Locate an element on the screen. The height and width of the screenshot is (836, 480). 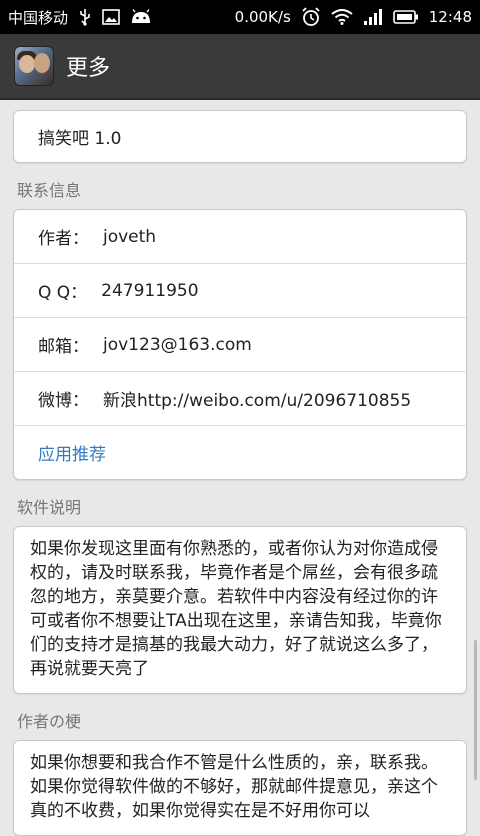
author-note-header: 作者の梗 is located at coordinates (49, 721).